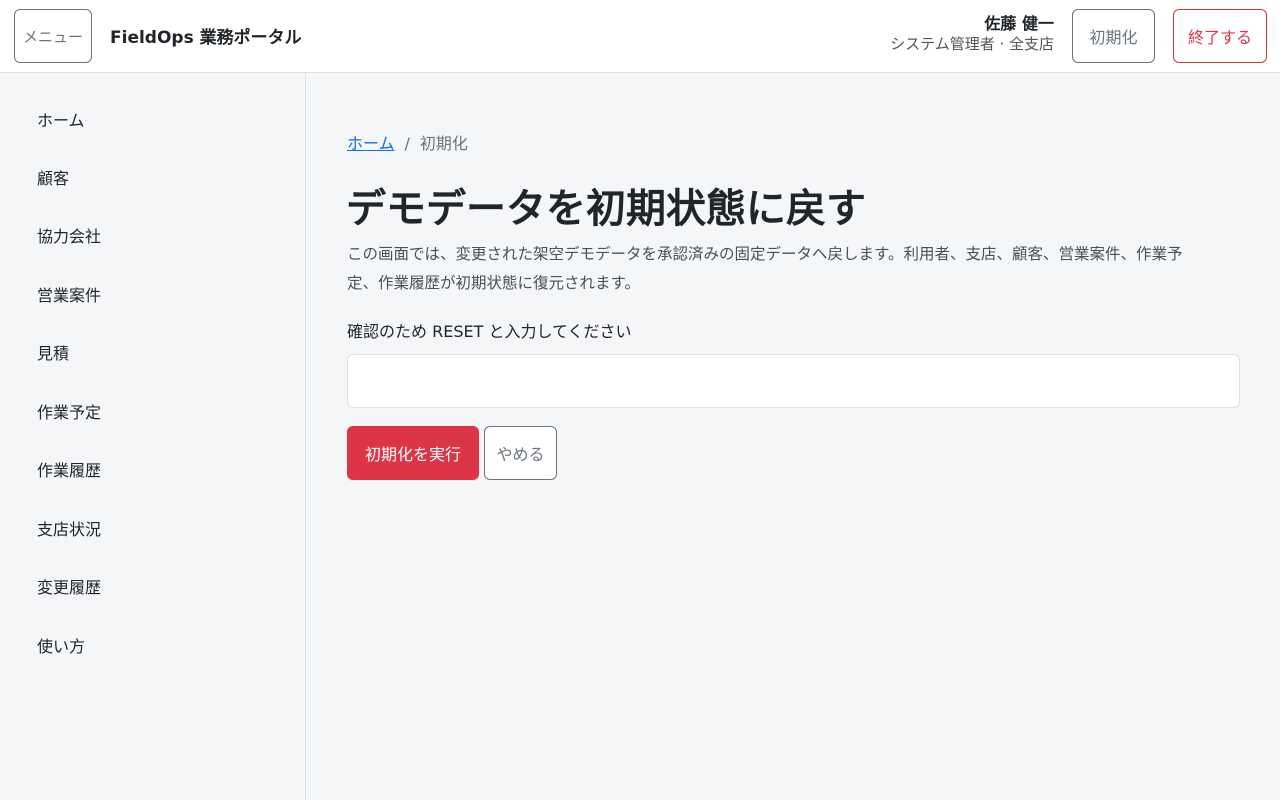  Describe the element at coordinates (61, 645) in the screenshot. I see `sidebar-item-help: 使い方` at that location.